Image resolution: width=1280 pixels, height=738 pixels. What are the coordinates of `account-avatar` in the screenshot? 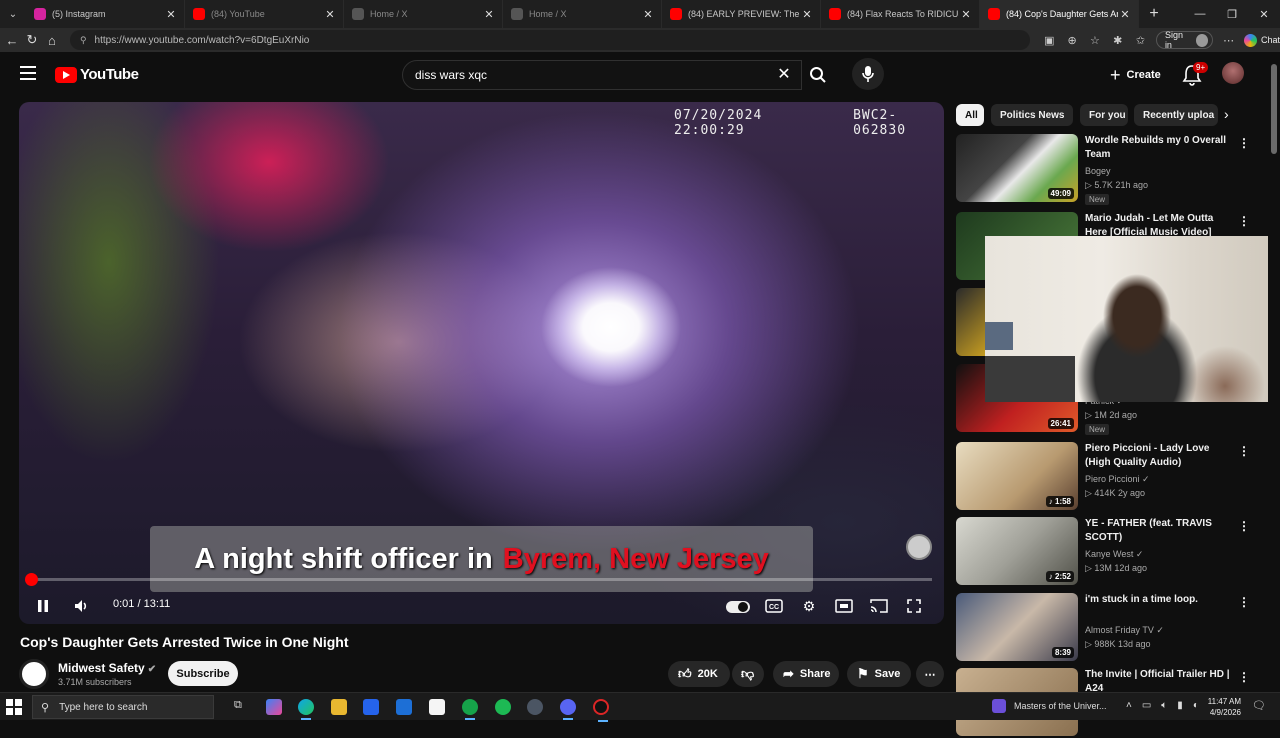 It's located at (1233, 73).